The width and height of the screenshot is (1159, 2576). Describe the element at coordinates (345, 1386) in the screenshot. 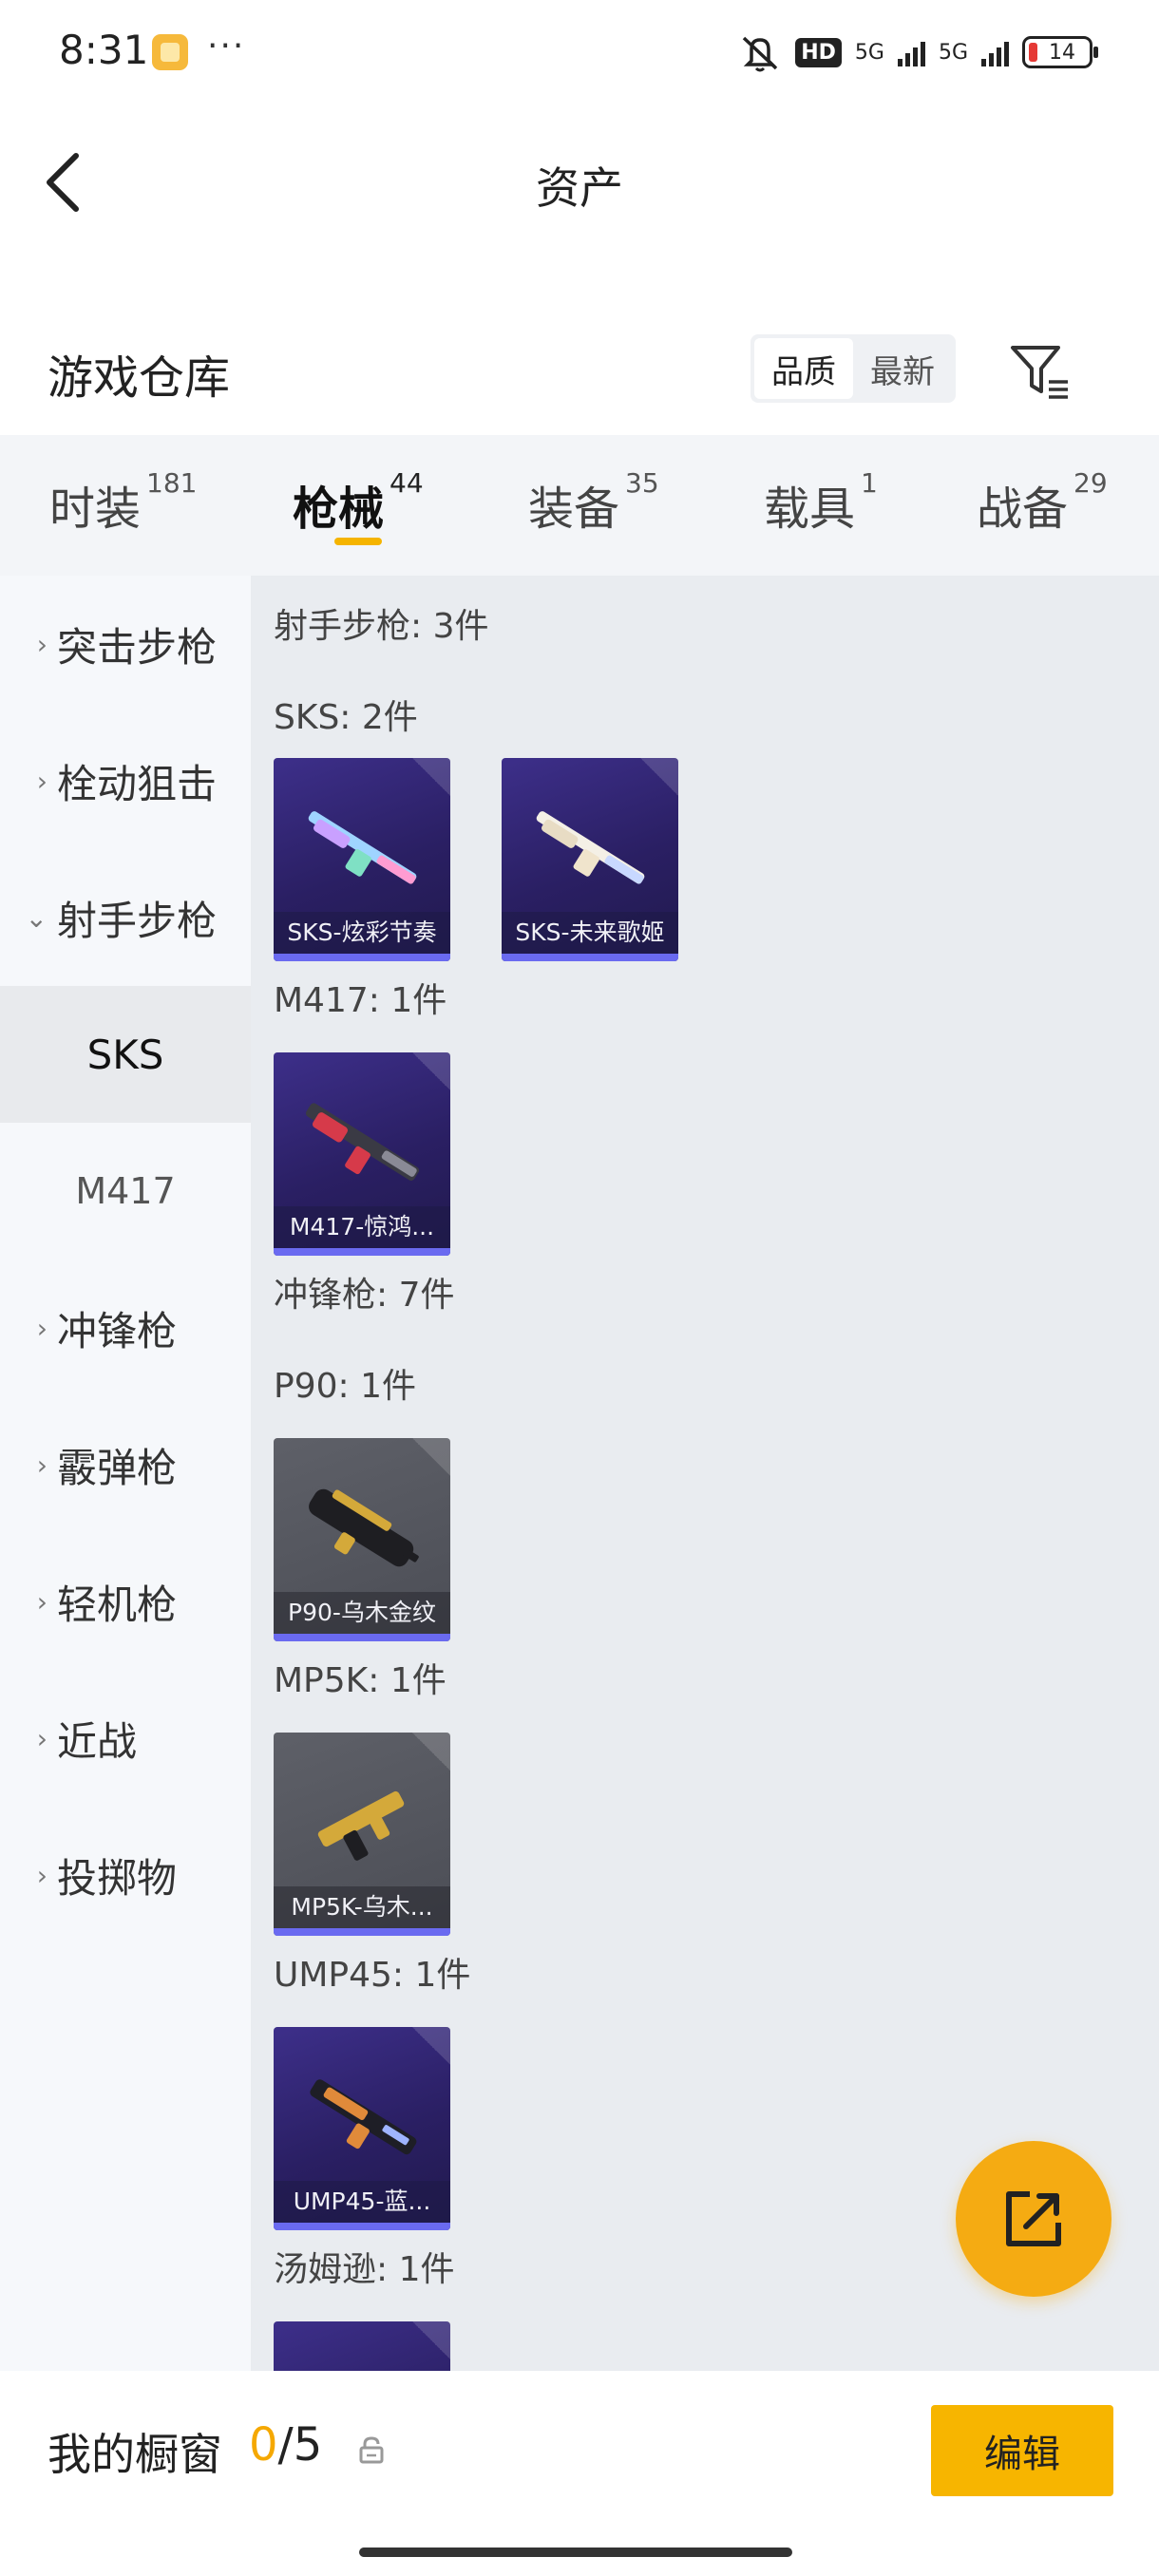

I see `group-label-p90: P90: 1件` at that location.